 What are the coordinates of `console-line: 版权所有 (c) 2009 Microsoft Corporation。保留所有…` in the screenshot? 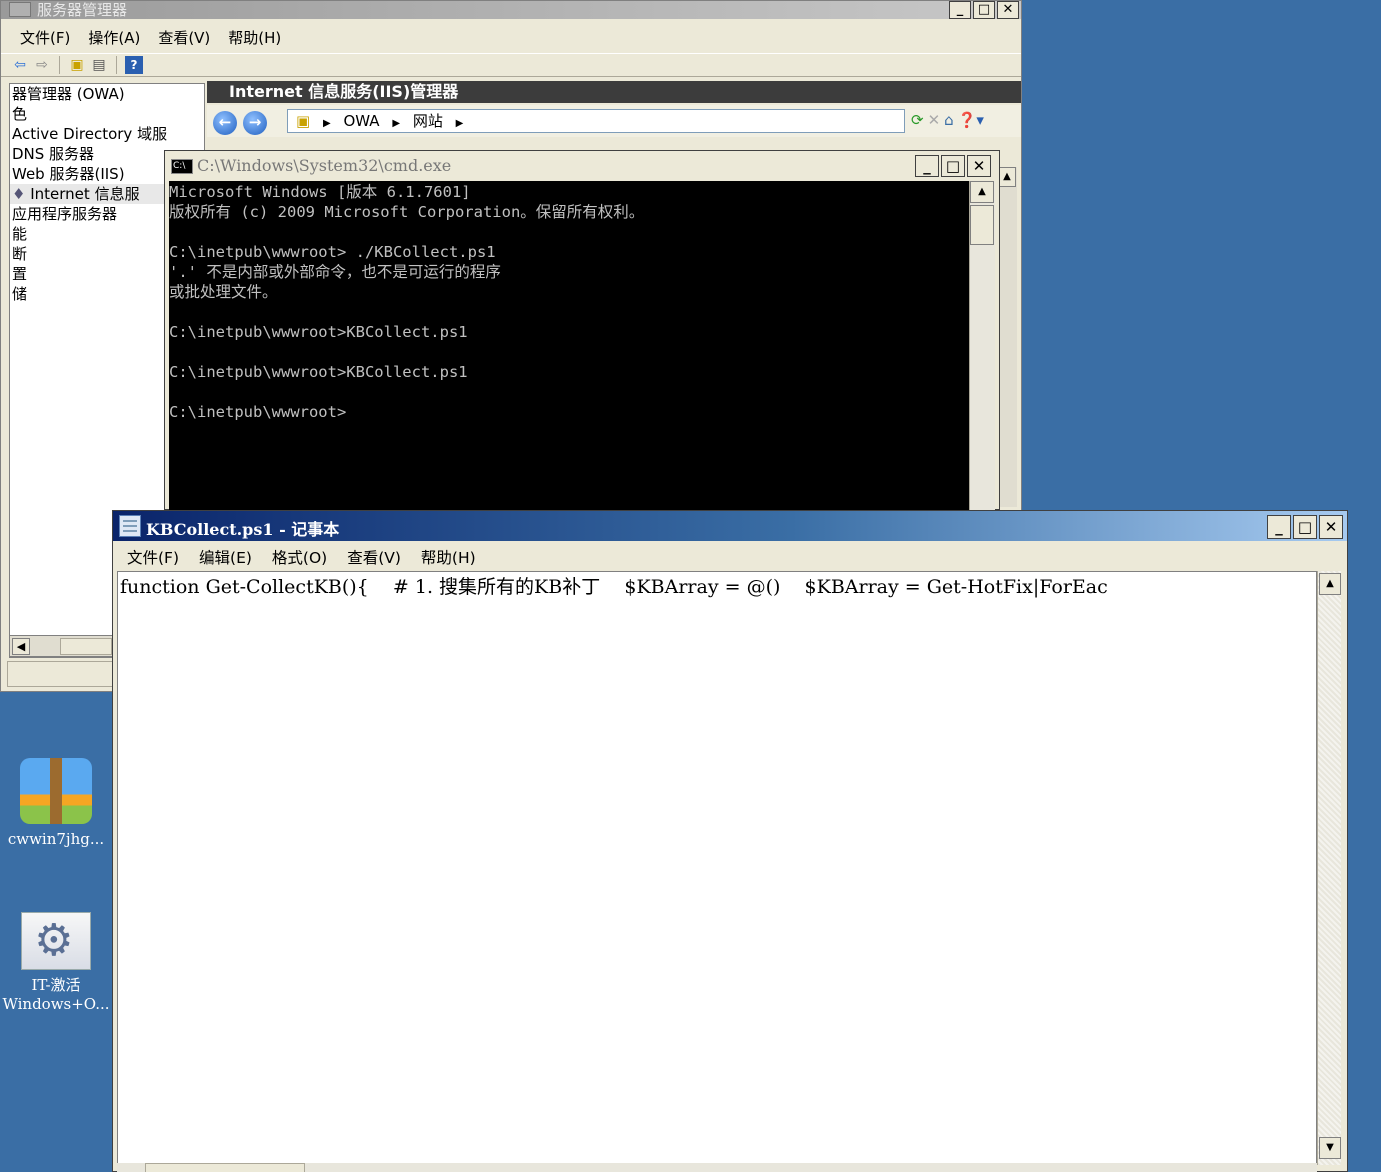 It's located at (407, 212).